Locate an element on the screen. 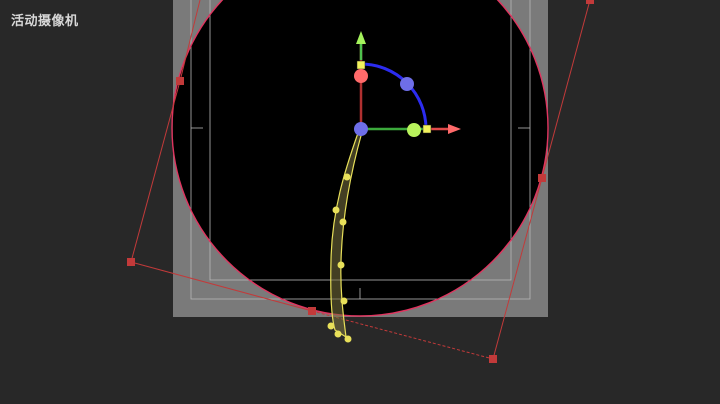 This screenshot has width=720, height=404. rotate-x-handle is located at coordinates (414, 130).